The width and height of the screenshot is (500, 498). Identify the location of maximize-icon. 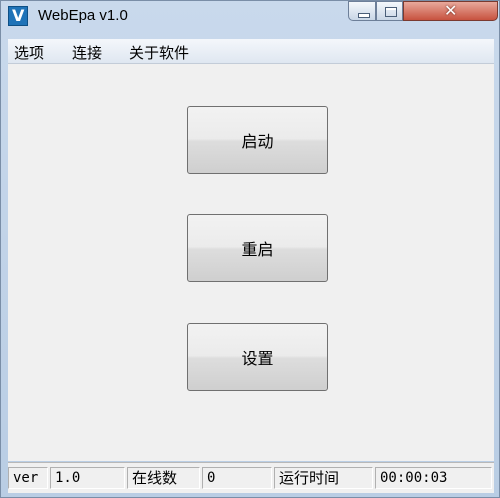
(391, 12).